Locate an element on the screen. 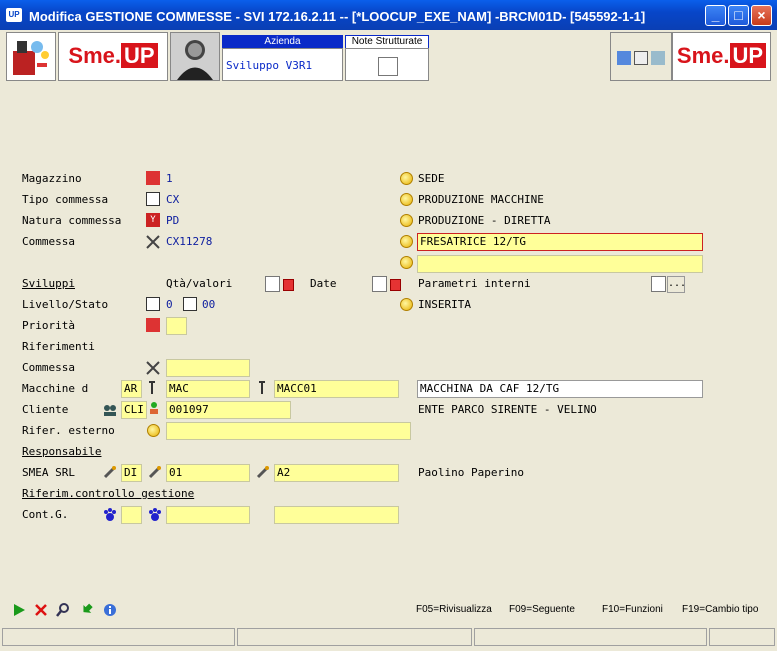 The height and width of the screenshot is (651, 777). macchine-value1-input: MAC is located at coordinates (208, 389).